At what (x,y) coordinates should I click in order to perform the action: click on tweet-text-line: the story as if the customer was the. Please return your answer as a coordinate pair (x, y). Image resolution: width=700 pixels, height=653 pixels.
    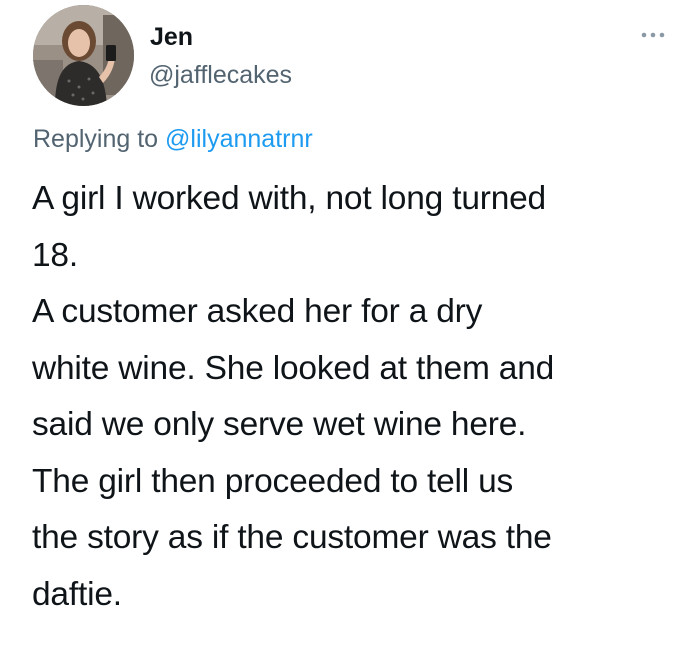
    Looking at the image, I should click on (292, 537).